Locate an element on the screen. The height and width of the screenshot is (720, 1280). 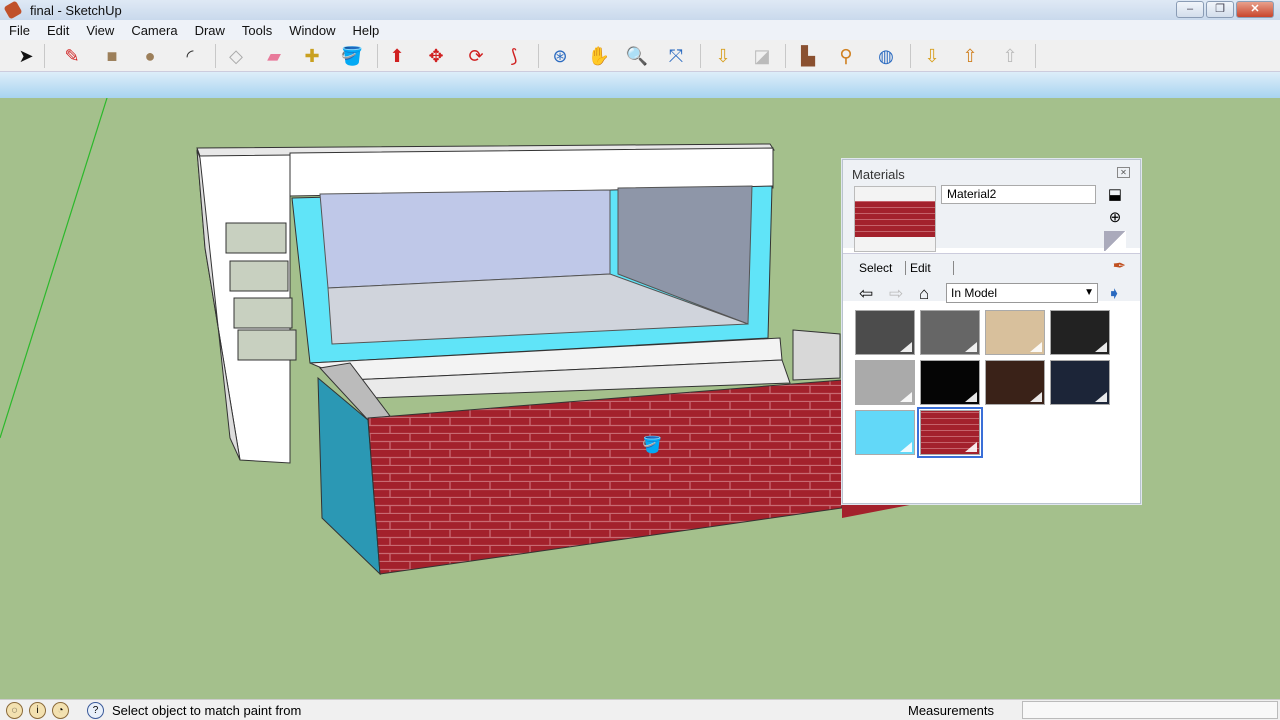
offset-tool-icon: ⟆ is located at coordinates (514, 56).